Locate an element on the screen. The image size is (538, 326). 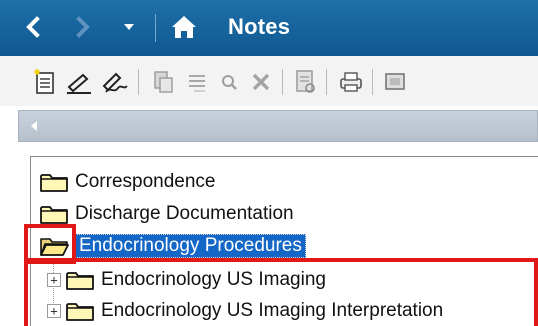
caret-left-icon is located at coordinates (34, 126).